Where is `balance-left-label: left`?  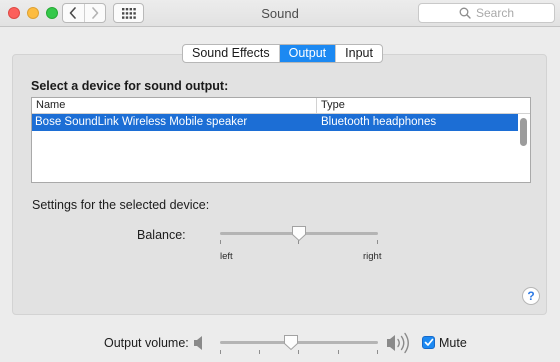 balance-left-label: left is located at coordinates (226, 256).